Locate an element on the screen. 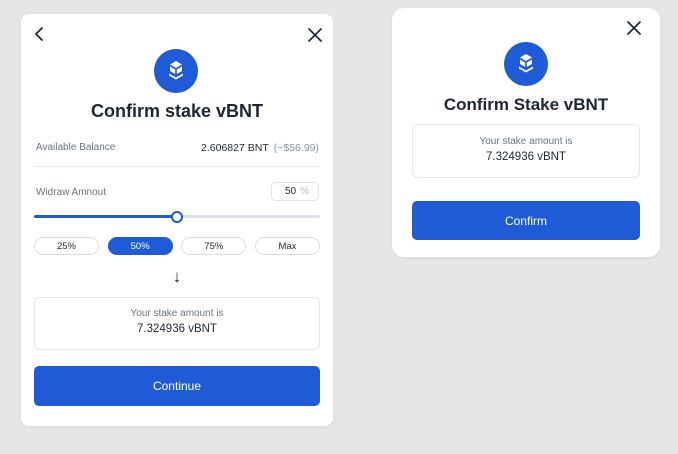  chip-50: 50% is located at coordinates (140, 246).